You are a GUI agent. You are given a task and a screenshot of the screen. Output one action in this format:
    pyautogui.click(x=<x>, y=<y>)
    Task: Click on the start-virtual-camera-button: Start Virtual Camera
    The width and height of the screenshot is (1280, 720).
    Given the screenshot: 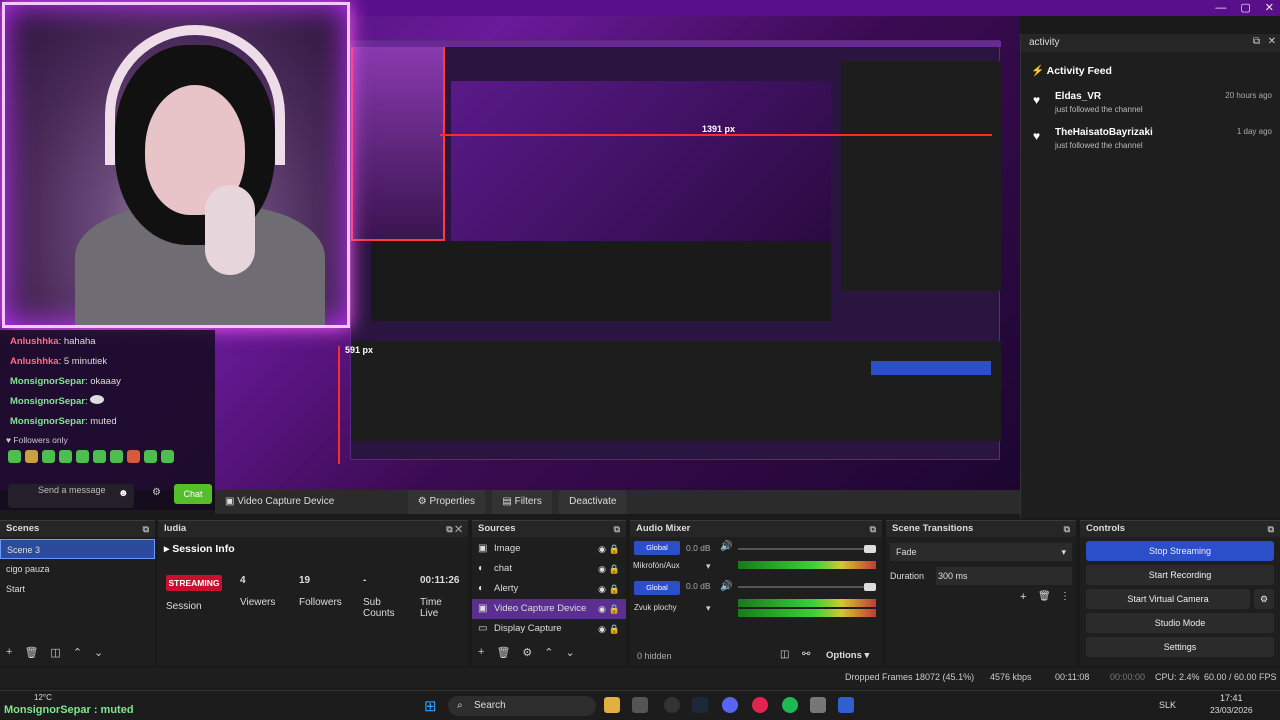 What is the action you would take?
    pyautogui.click(x=1168, y=599)
    